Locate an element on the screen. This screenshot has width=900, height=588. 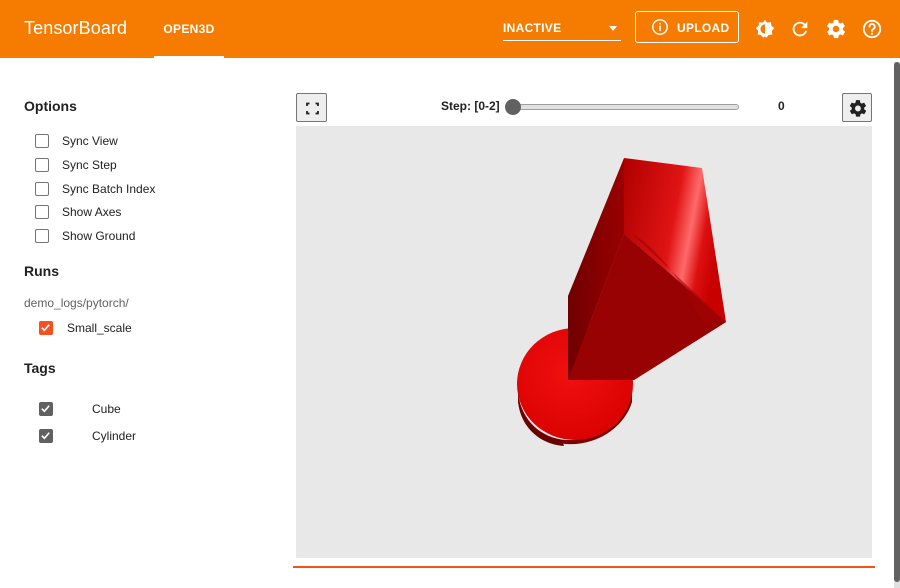
show-axes-checkbox is located at coordinates (42, 212).